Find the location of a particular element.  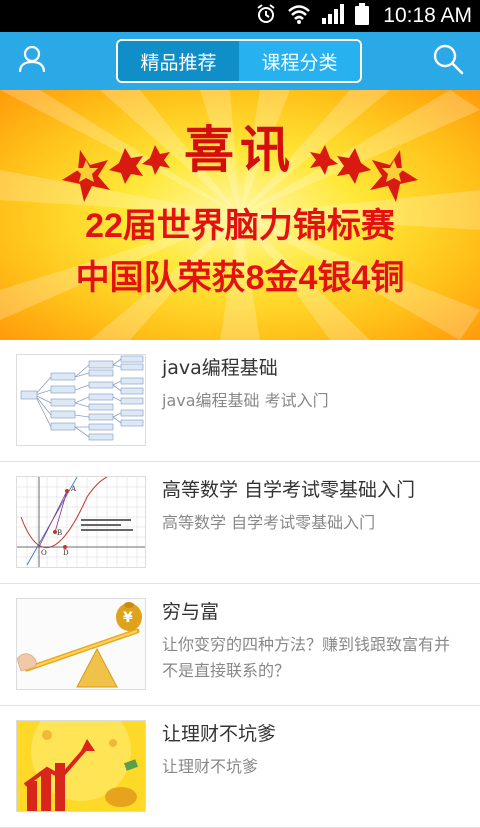

course-title: 让理财不坑爹 is located at coordinates (219, 734).